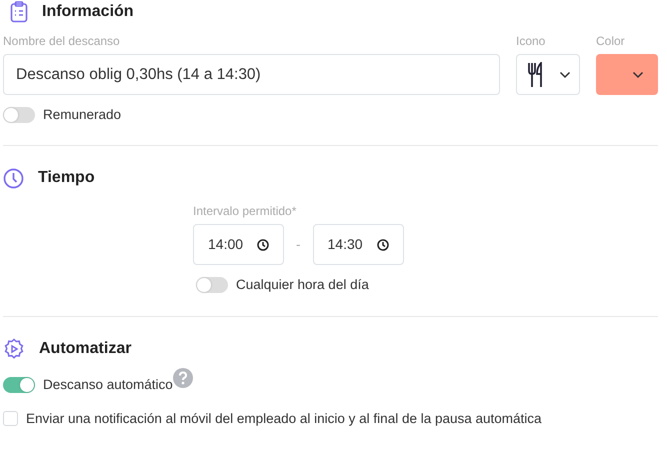 This screenshot has width=667, height=452. Describe the element at coordinates (82, 115) in the screenshot. I see `toggle-label: Remunerado` at that location.